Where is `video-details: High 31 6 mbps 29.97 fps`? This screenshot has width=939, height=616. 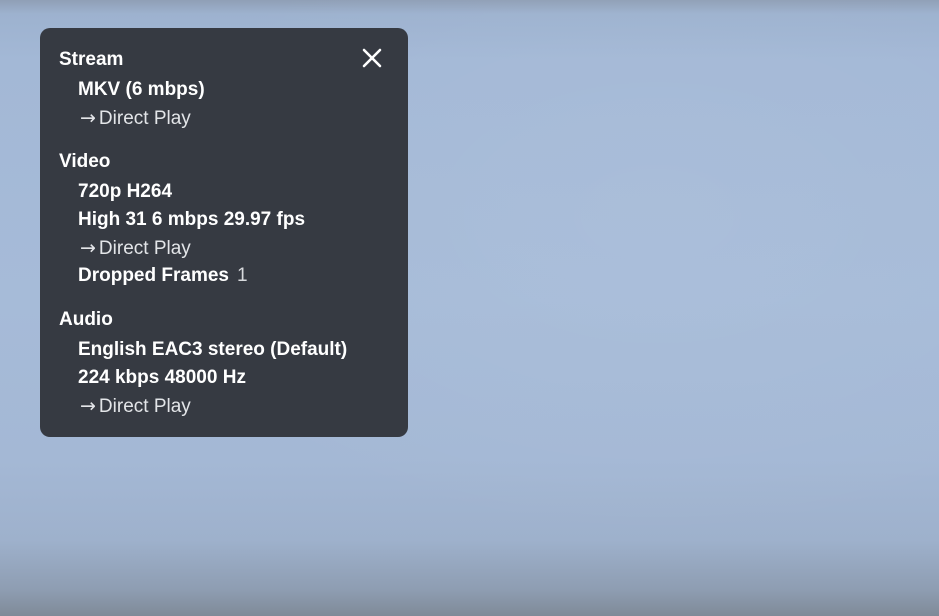
video-details: High 31 6 mbps 29.97 fps is located at coordinates (192, 219).